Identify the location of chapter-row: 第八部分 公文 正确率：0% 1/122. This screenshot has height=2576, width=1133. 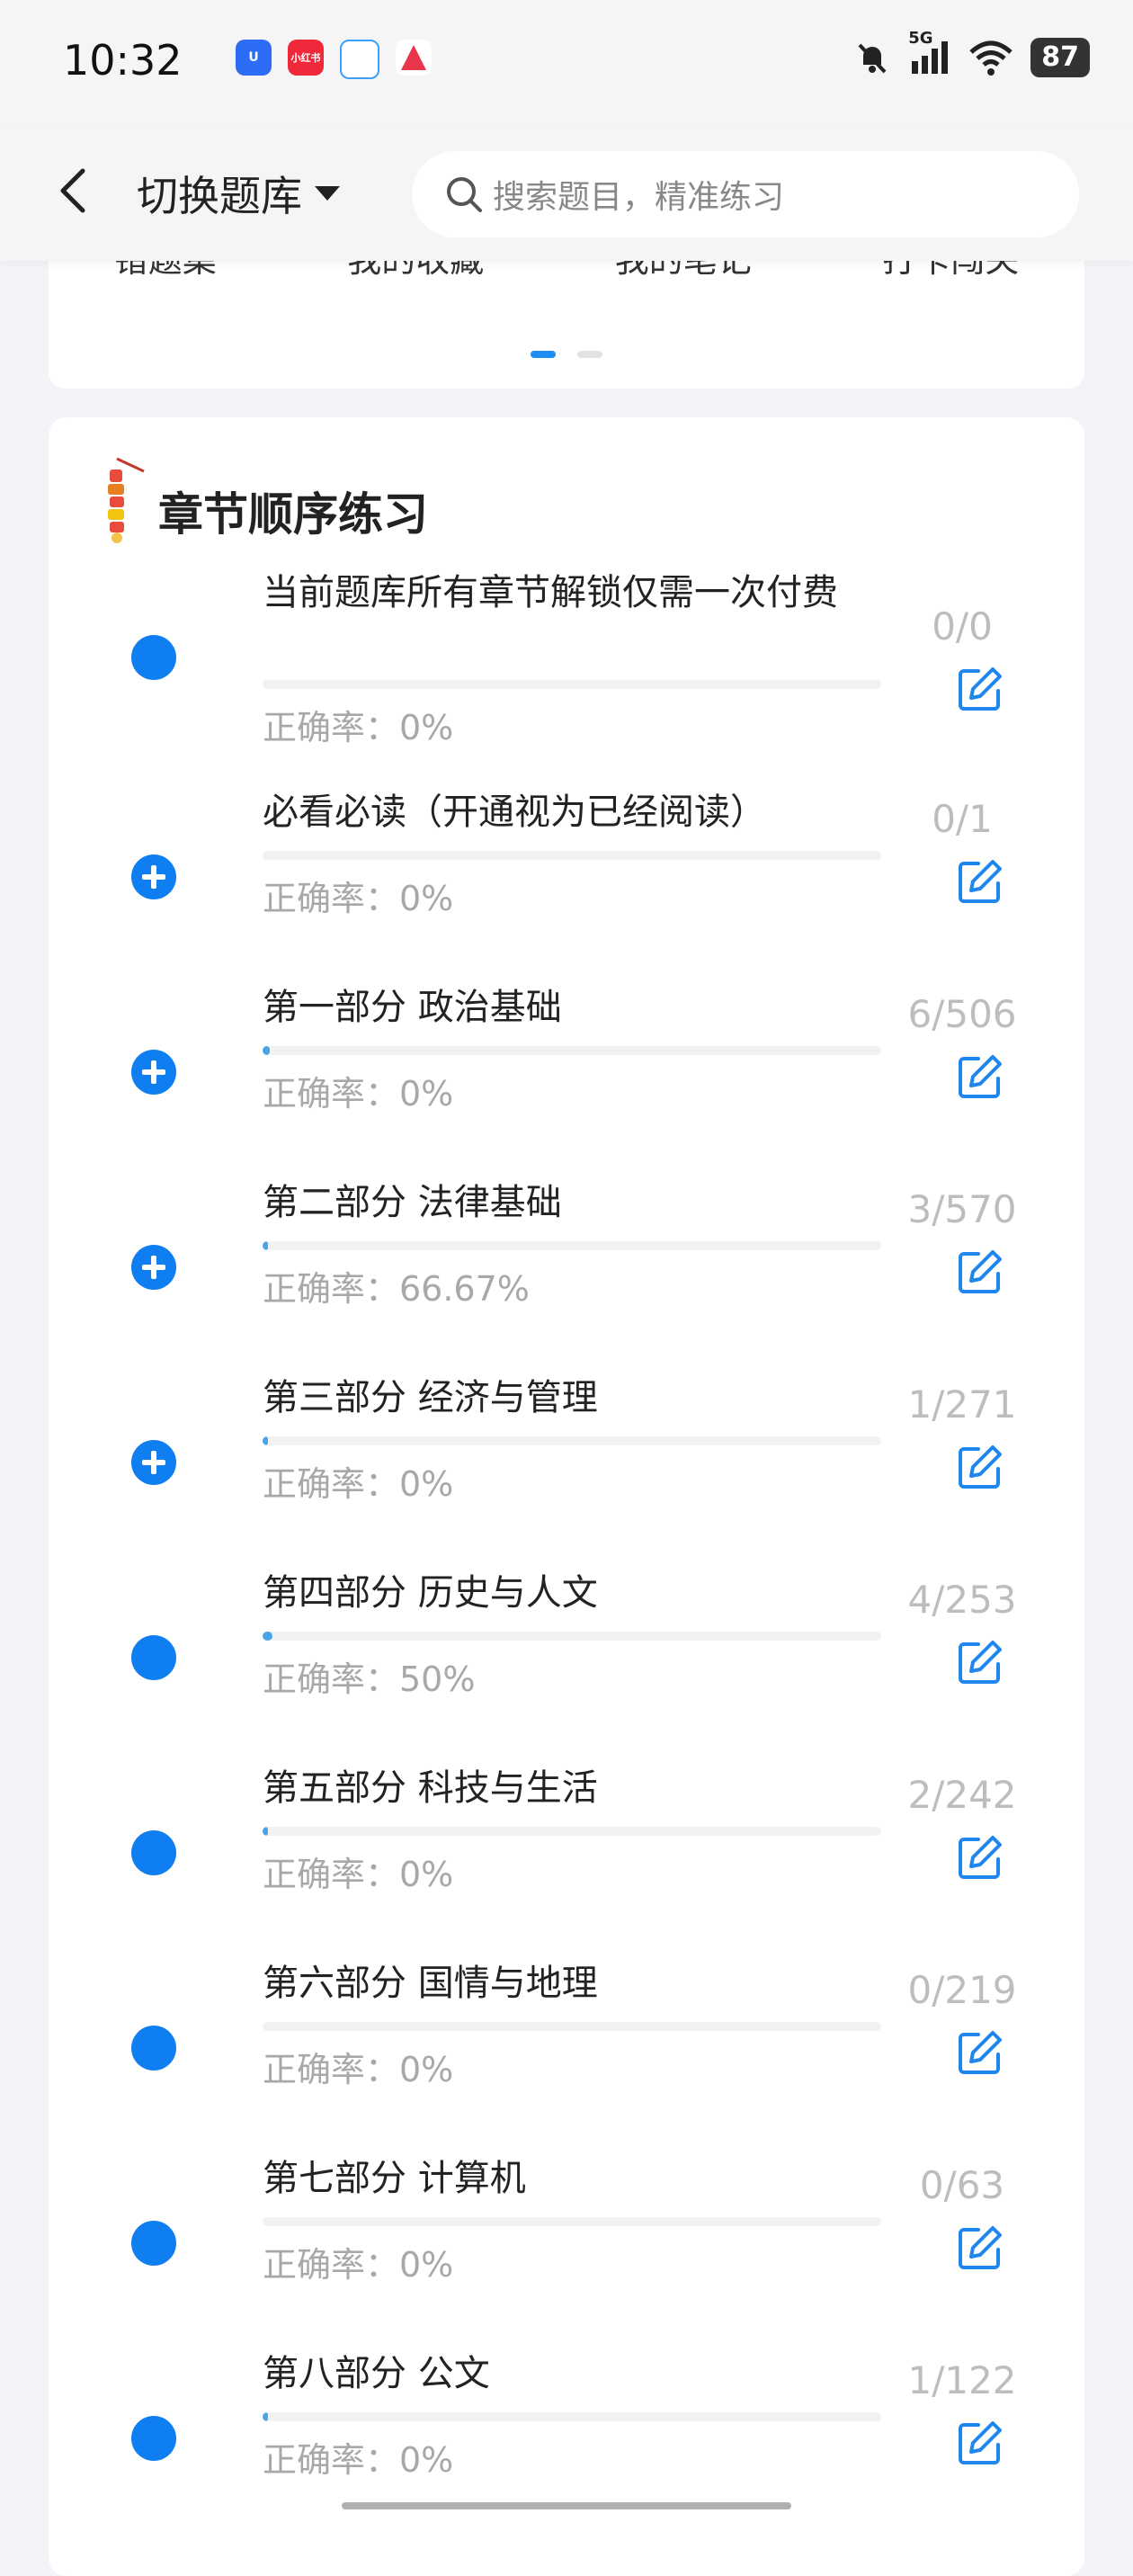
(566, 2448).